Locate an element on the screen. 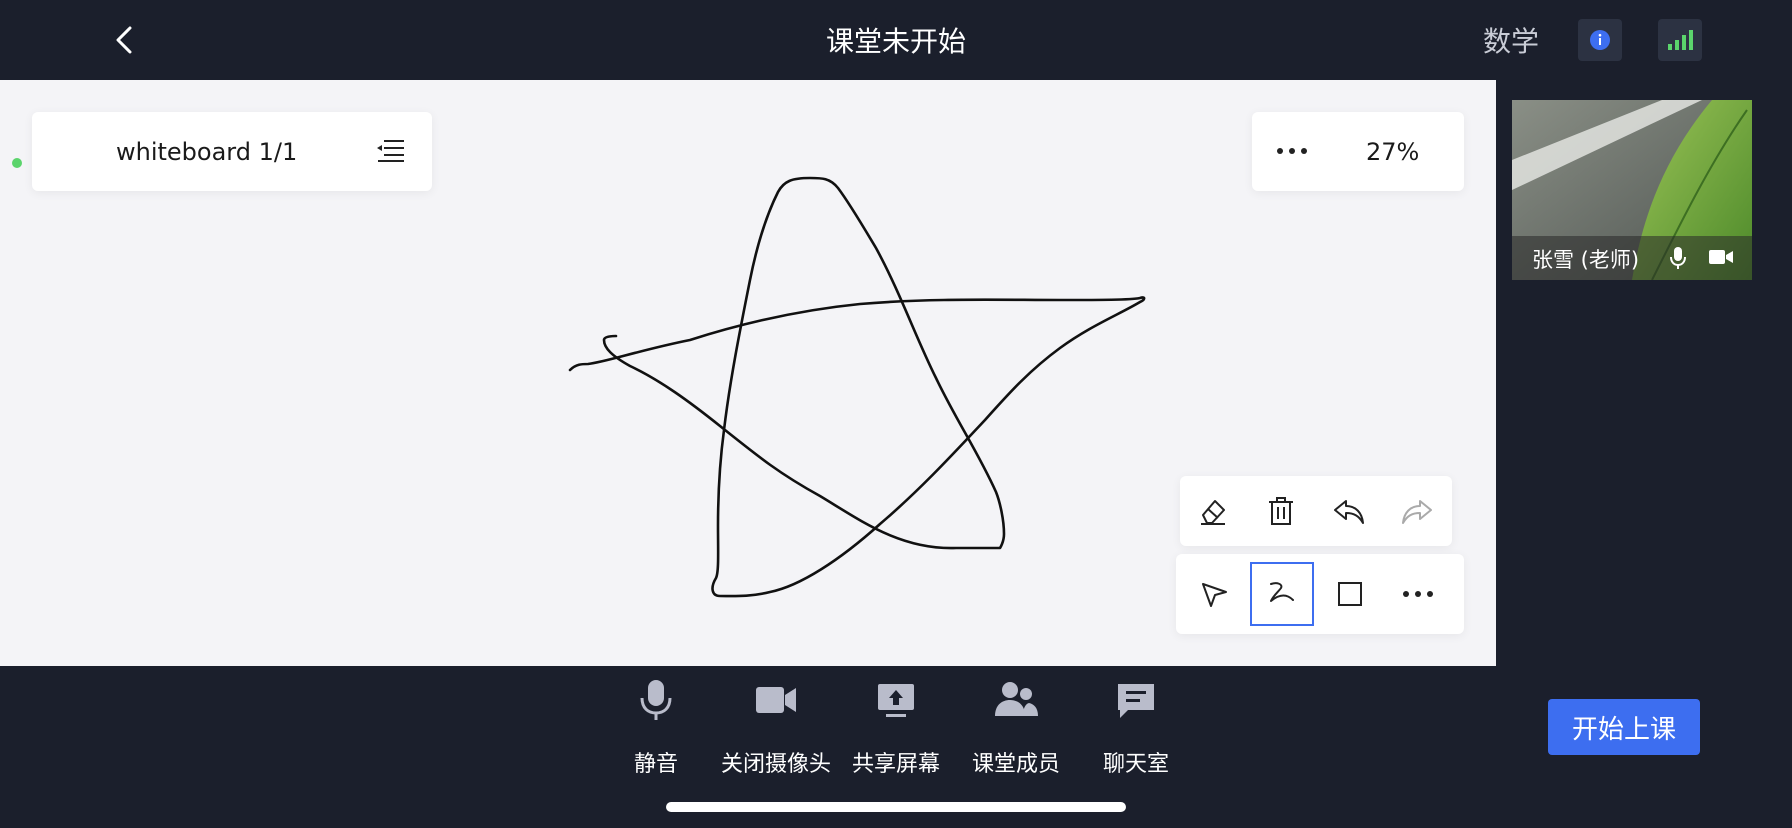 This screenshot has height=828, width=1792. redo-icon is located at coordinates (1417, 512).